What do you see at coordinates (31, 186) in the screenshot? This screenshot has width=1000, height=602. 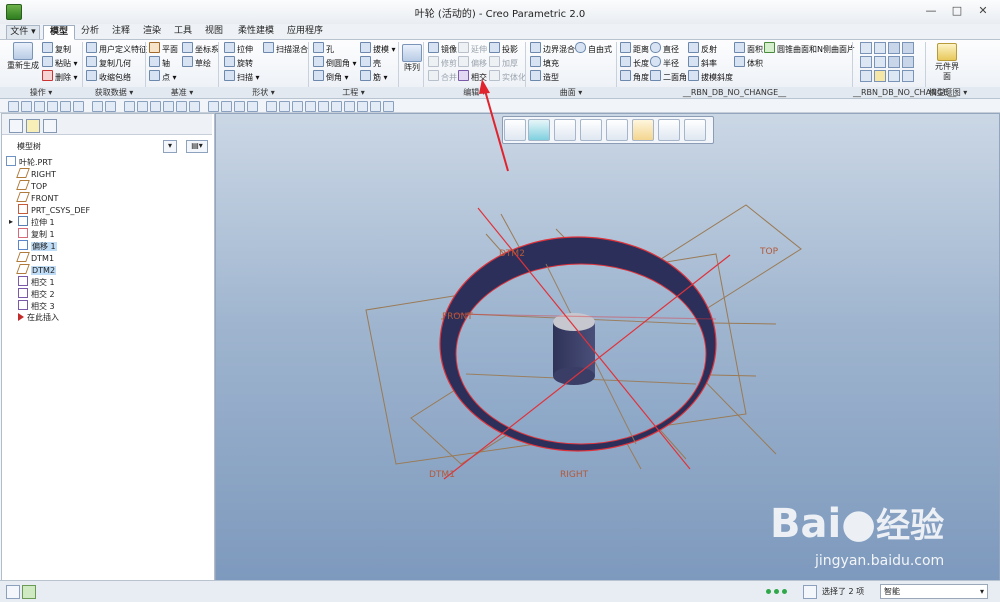 I see `tree-item: TOP` at bounding box center [31, 186].